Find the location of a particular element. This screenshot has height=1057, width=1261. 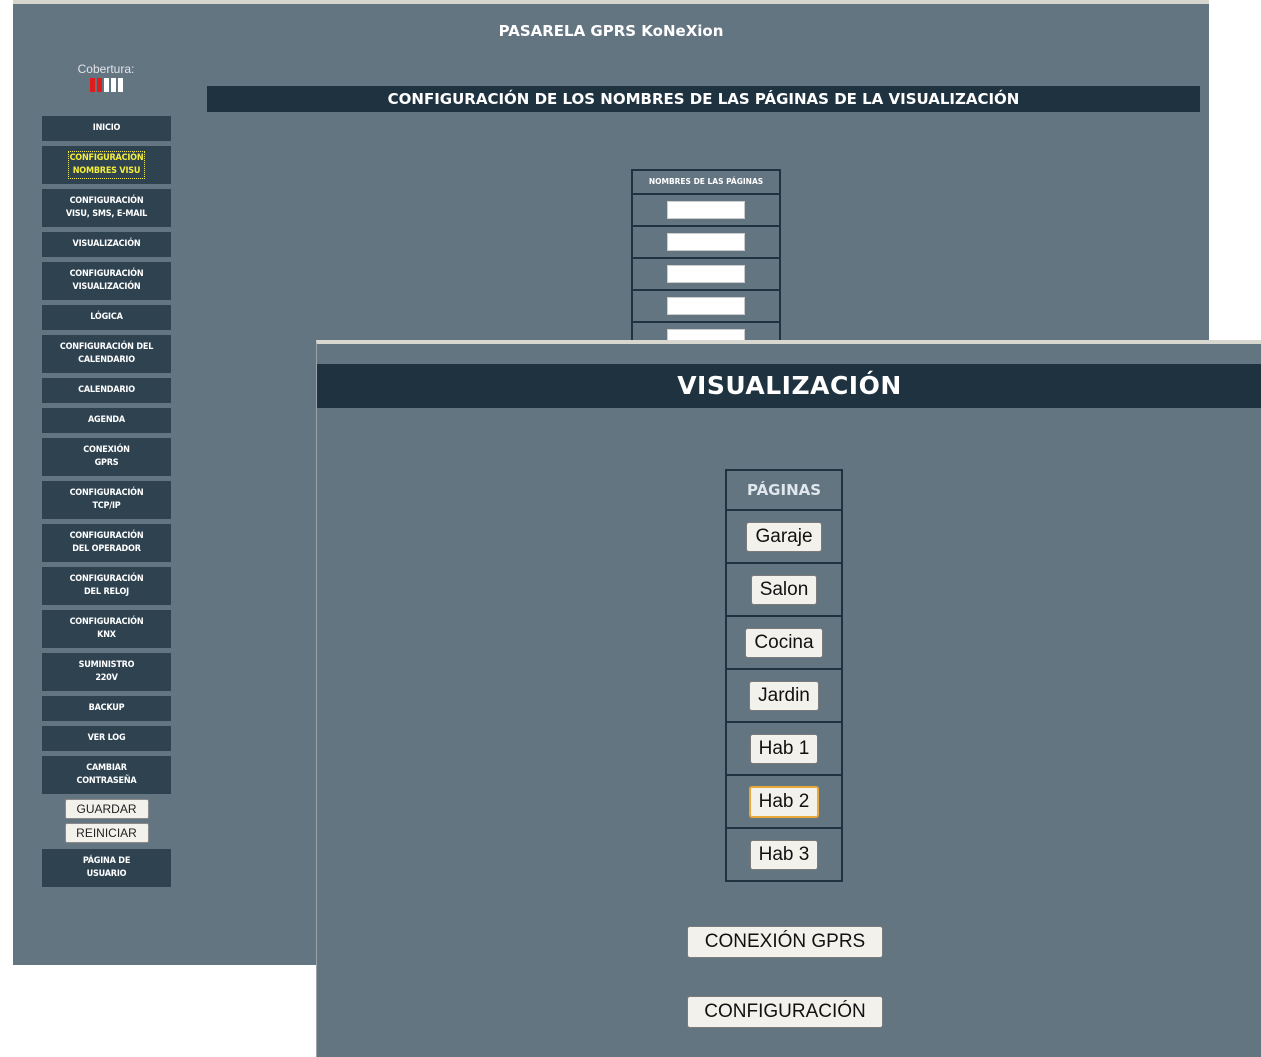

signal-bars-icon is located at coordinates (106, 85).